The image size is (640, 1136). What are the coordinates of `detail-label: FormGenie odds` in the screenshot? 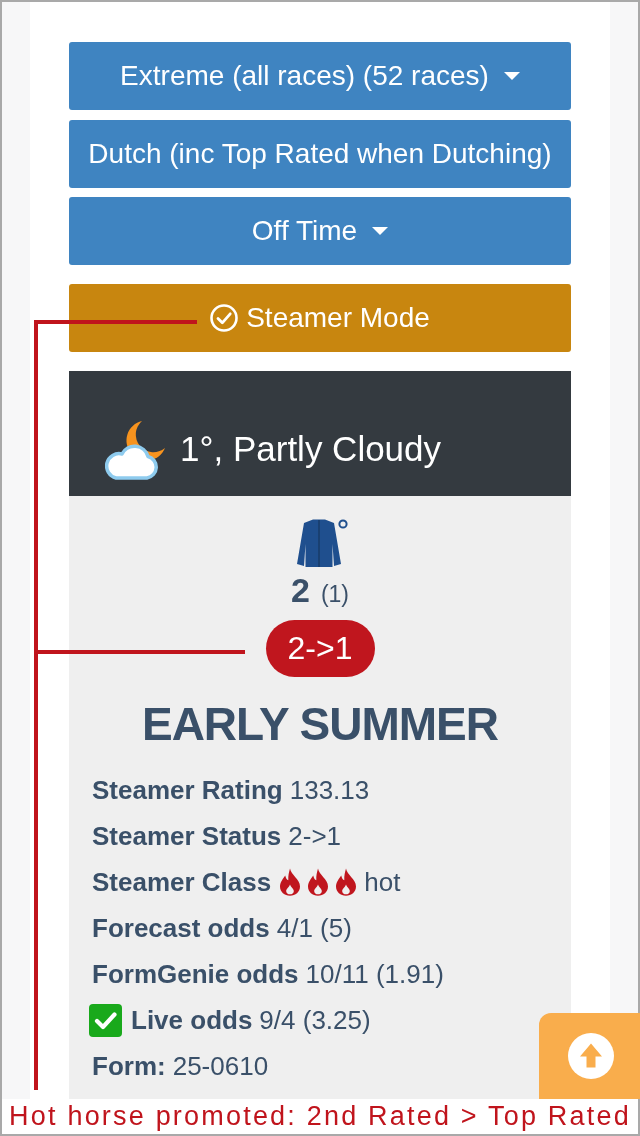 It's located at (195, 974).